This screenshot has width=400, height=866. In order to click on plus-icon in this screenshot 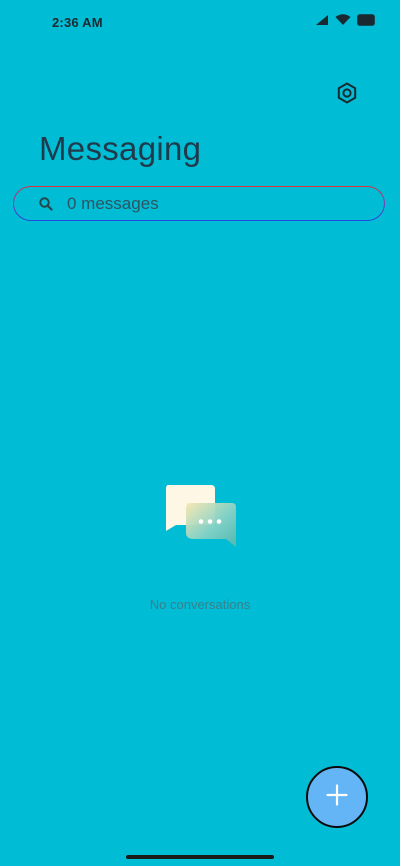, I will do `click(337, 797)`.